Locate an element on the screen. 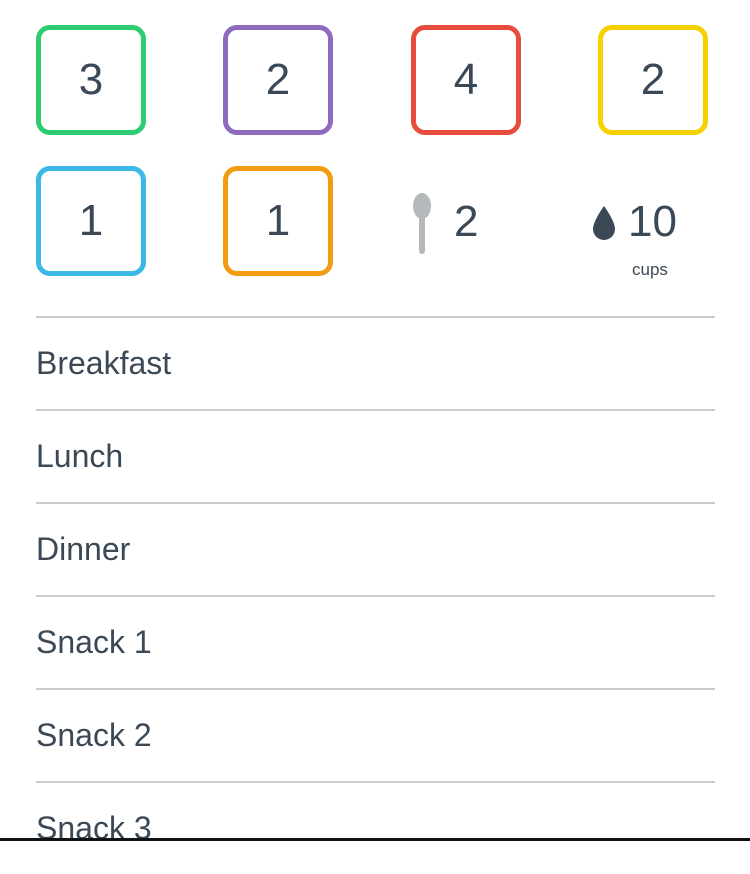 Image resolution: width=750 pixels, height=874 pixels. meal-label: Snack 3 is located at coordinates (94, 828).